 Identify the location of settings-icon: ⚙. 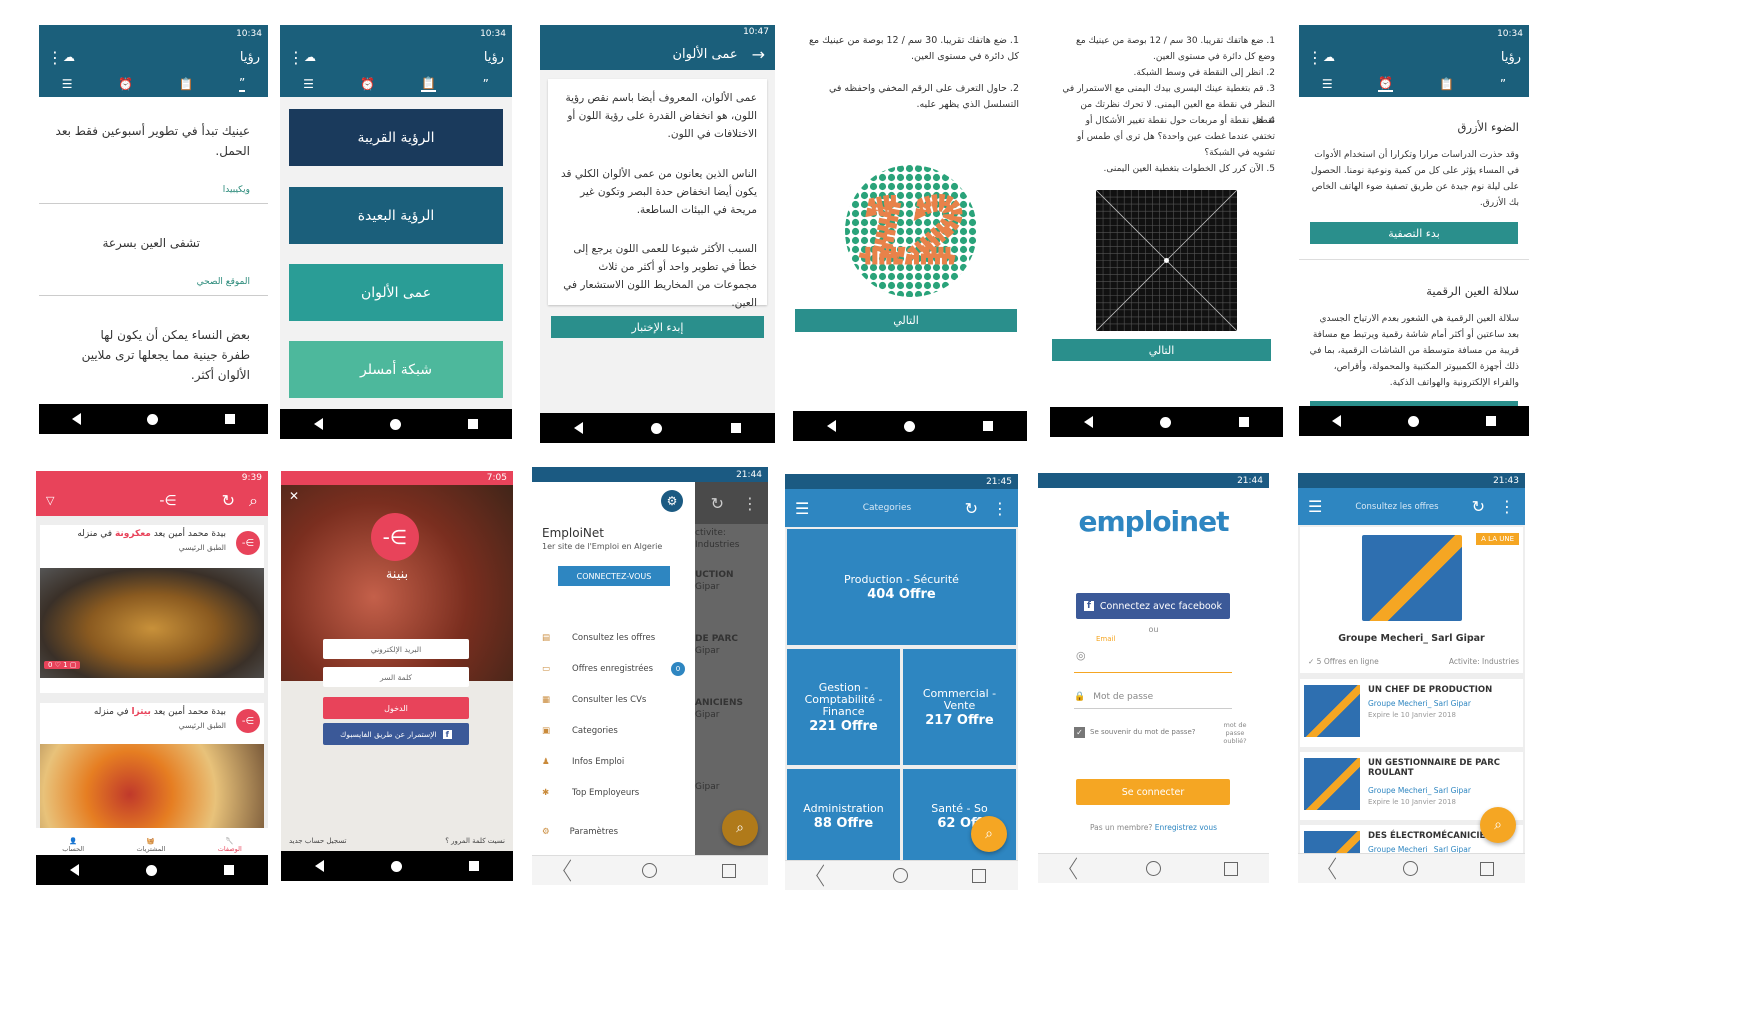
(672, 501).